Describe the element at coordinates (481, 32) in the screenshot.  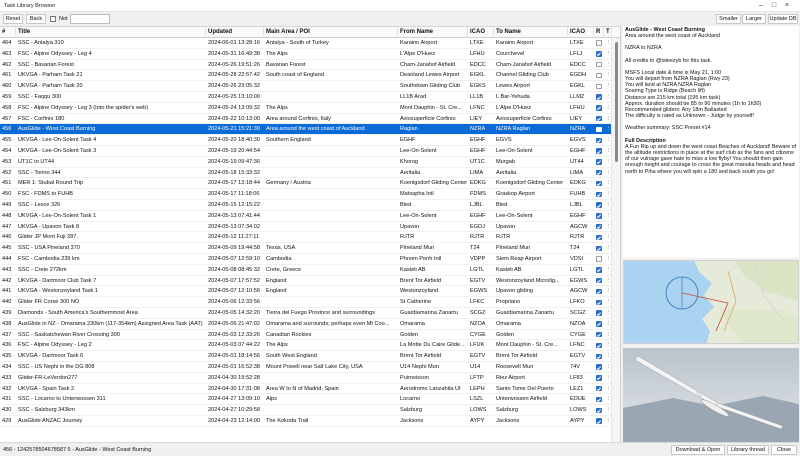
I see `column-header-from-icao: ICAO` at that location.